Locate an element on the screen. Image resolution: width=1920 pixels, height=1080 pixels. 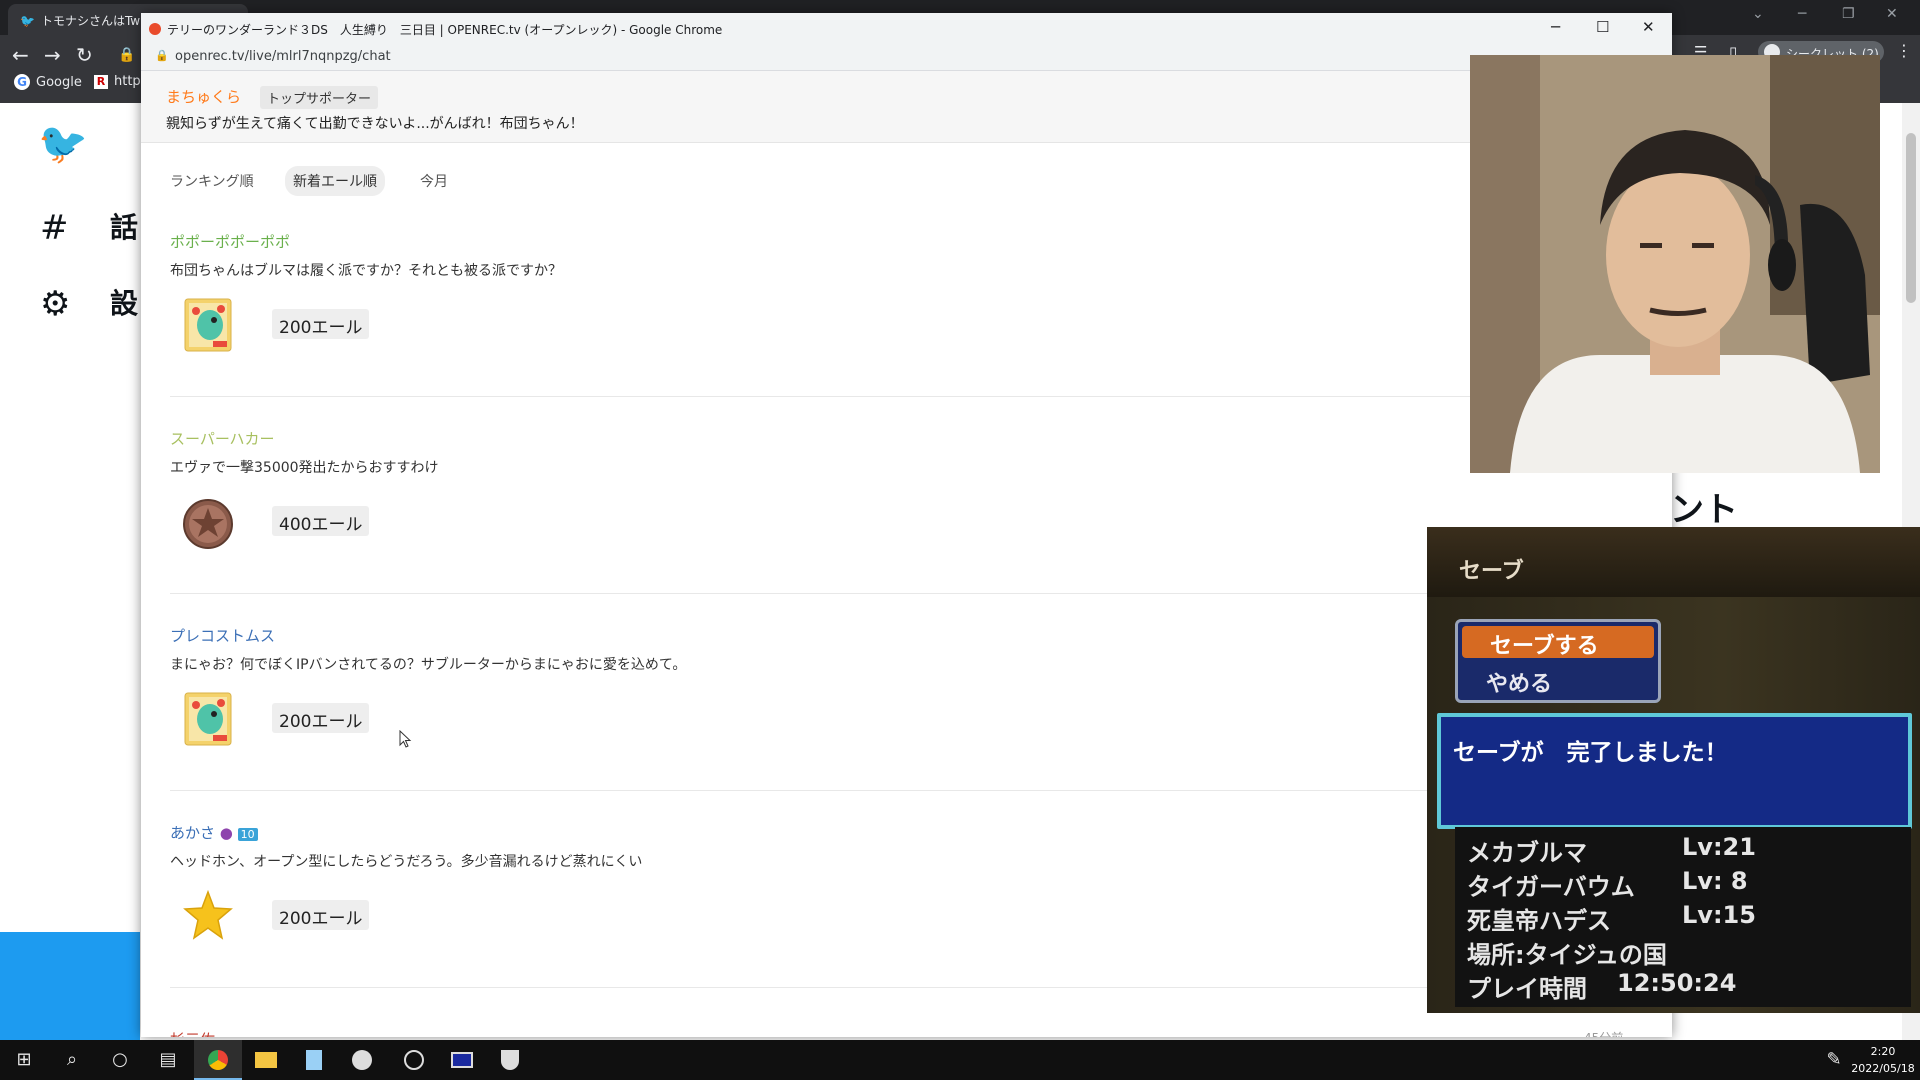
yell-username: スーパーハカー is located at coordinates (222, 438).